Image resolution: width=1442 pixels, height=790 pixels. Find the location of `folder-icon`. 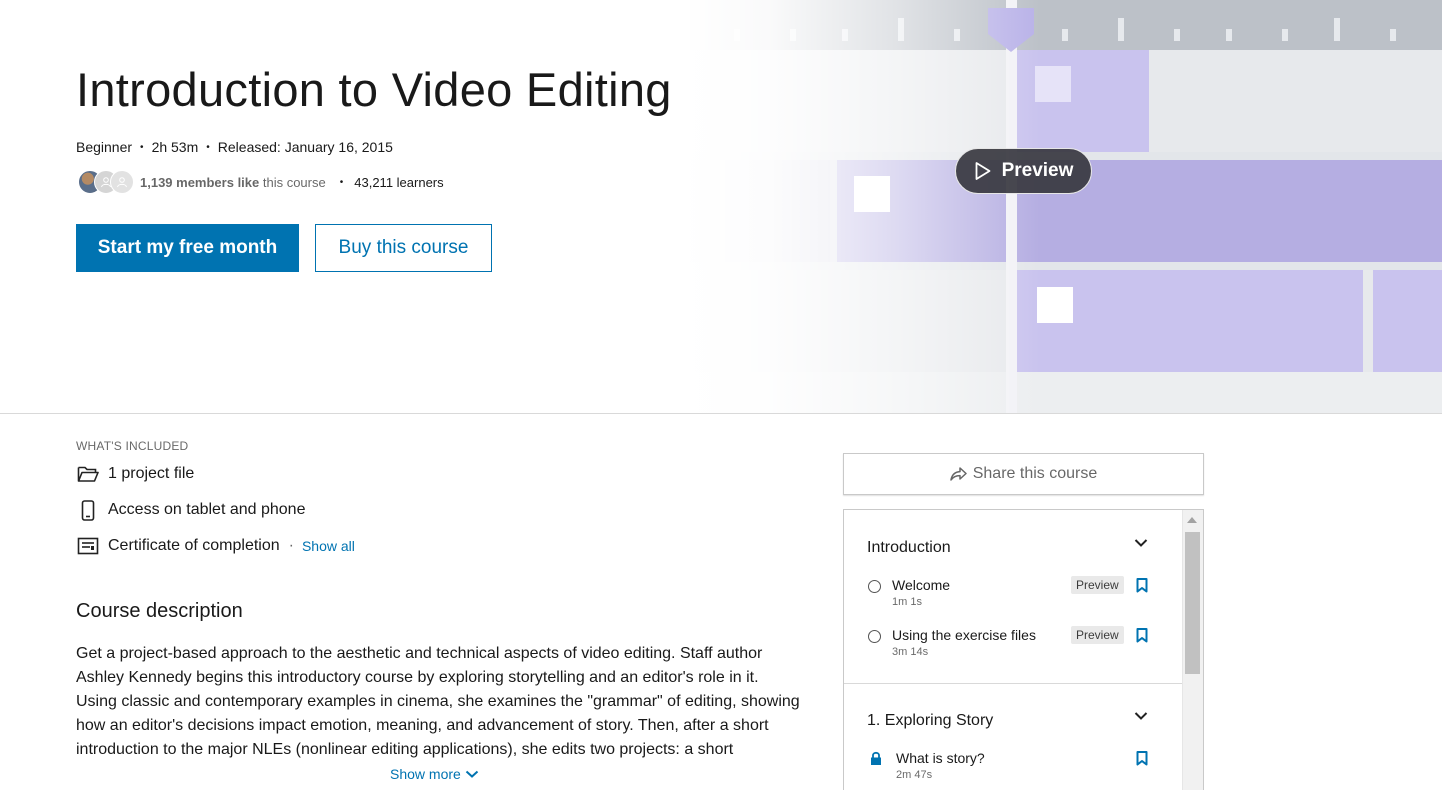

folder-icon is located at coordinates (88, 474).